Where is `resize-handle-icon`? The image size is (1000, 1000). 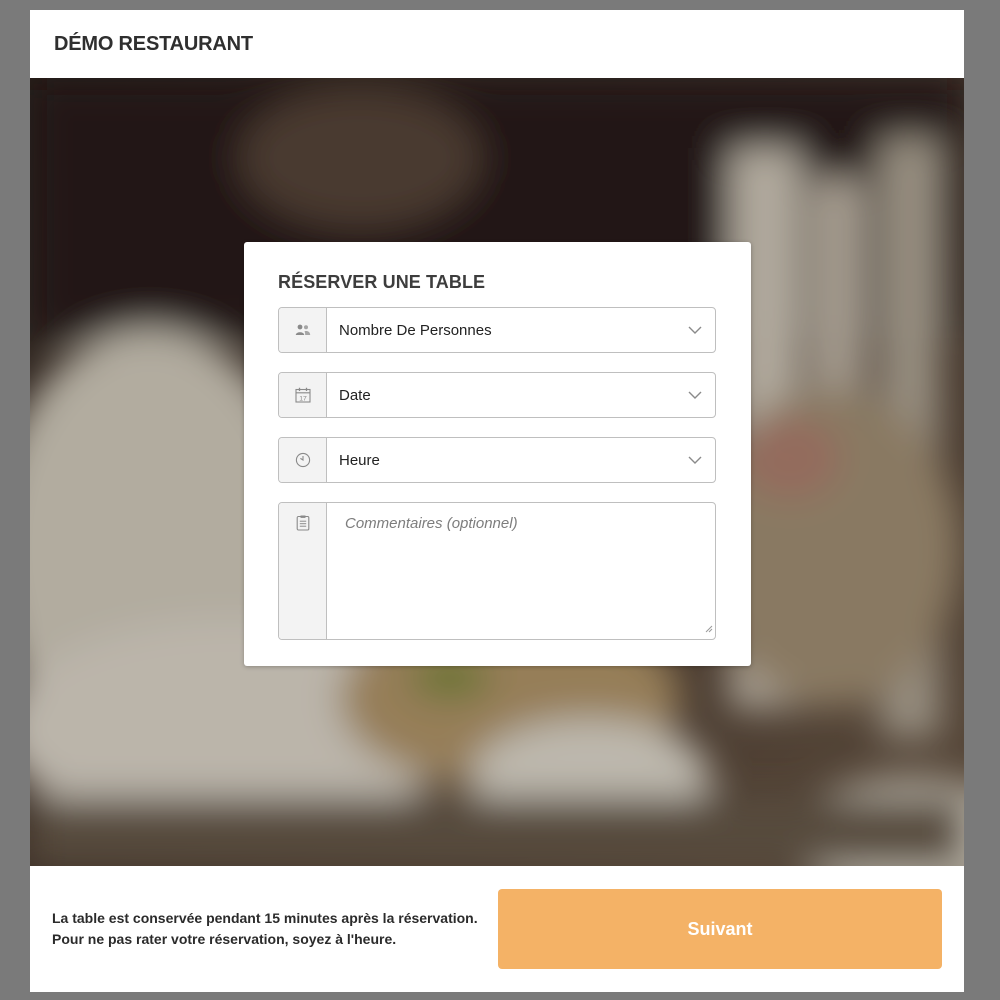
resize-handle-icon is located at coordinates (708, 628).